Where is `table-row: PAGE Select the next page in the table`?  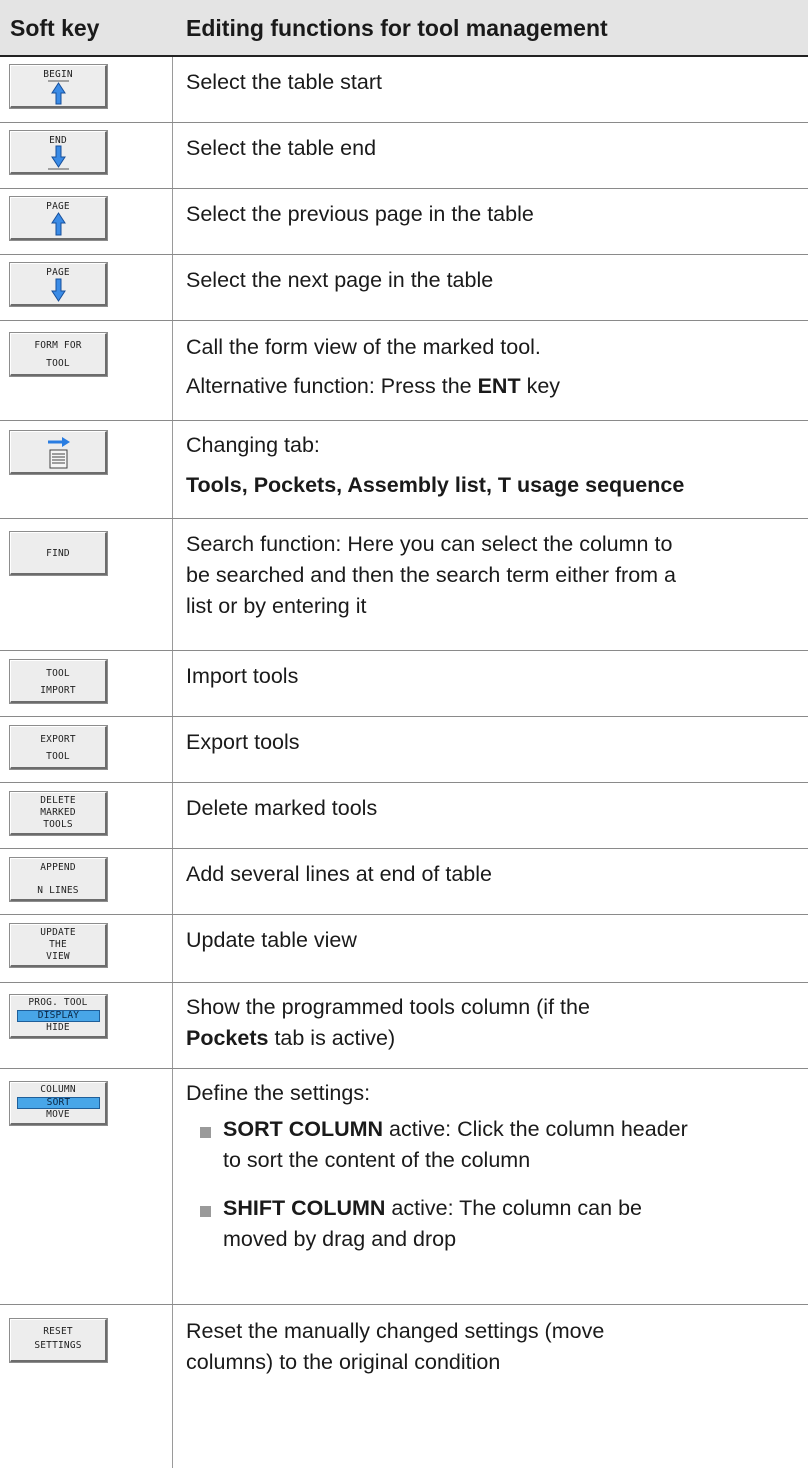
table-row: PAGE Select the next page in the table is located at coordinates (404, 288).